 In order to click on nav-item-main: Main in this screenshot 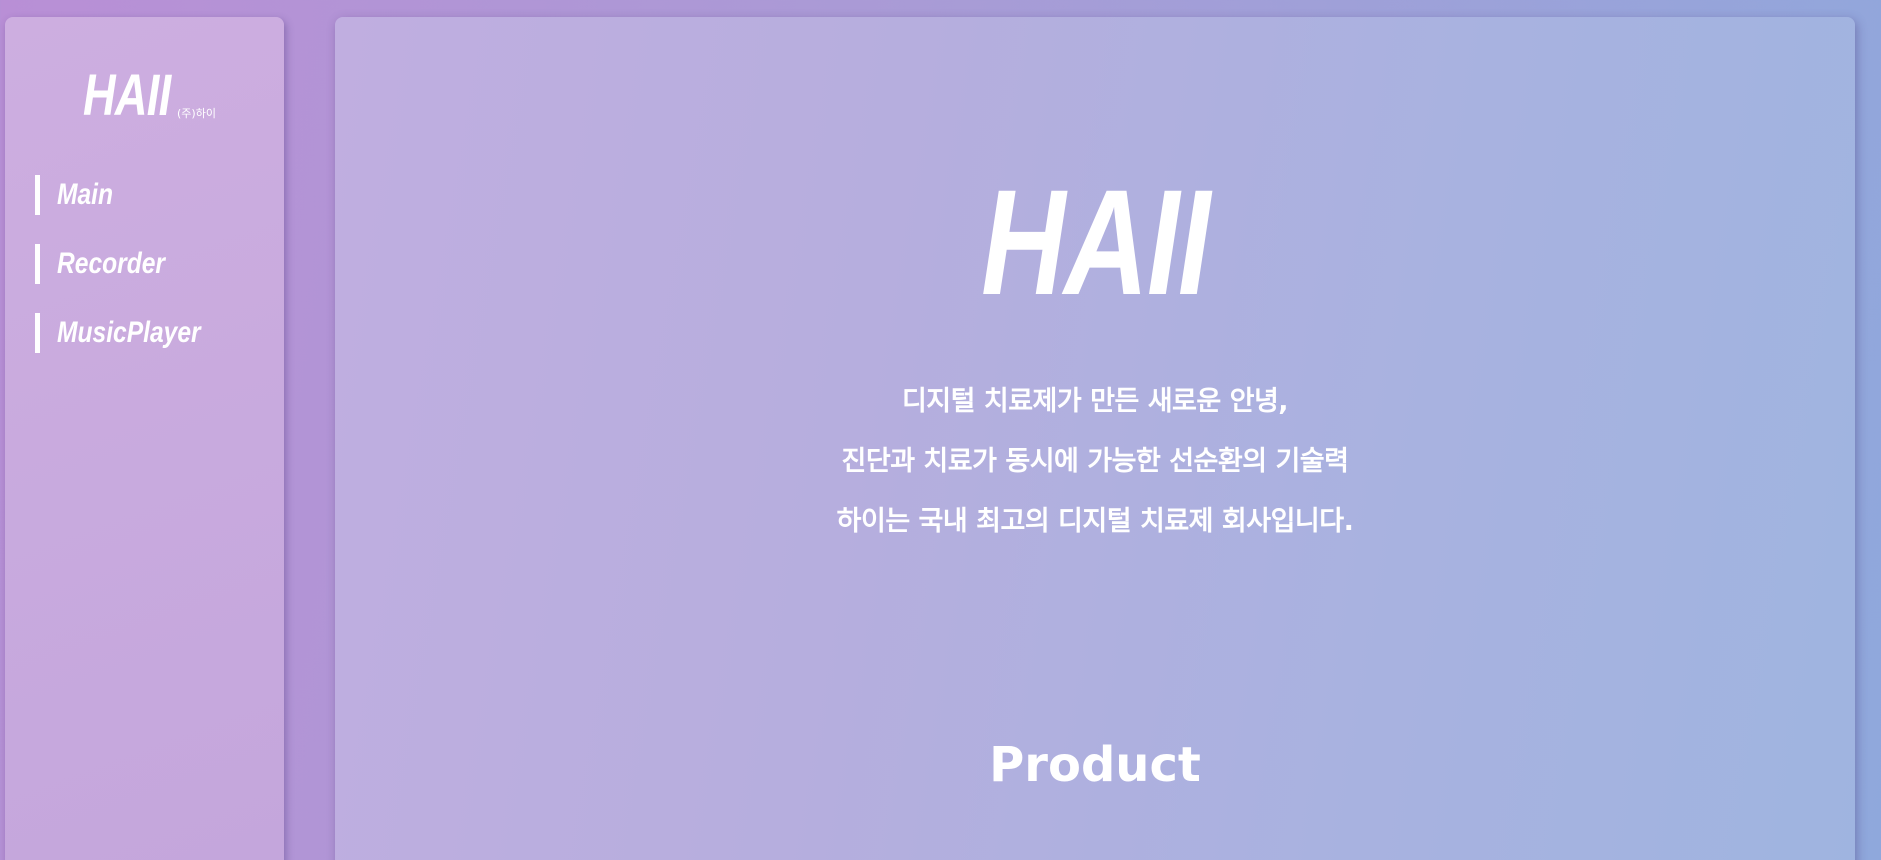, I will do `click(133, 195)`.